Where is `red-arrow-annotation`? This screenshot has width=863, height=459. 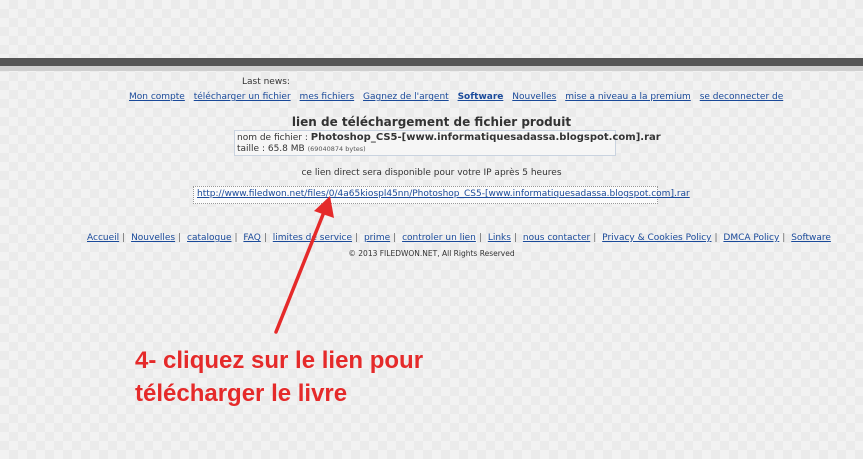
red-arrow-annotation is located at coordinates (304, 265).